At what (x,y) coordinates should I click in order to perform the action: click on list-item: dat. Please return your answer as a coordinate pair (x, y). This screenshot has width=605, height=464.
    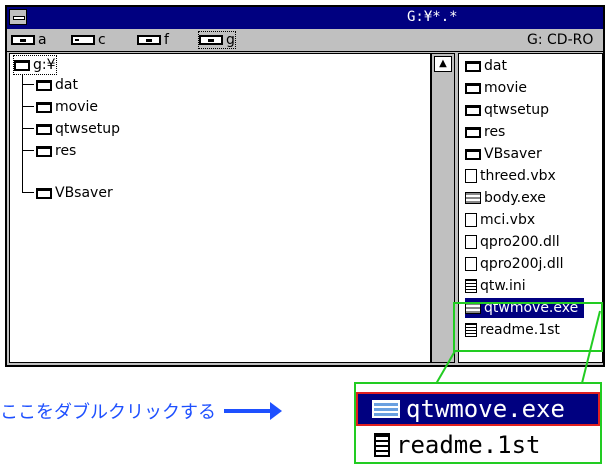
    Looking at the image, I should click on (486, 66).